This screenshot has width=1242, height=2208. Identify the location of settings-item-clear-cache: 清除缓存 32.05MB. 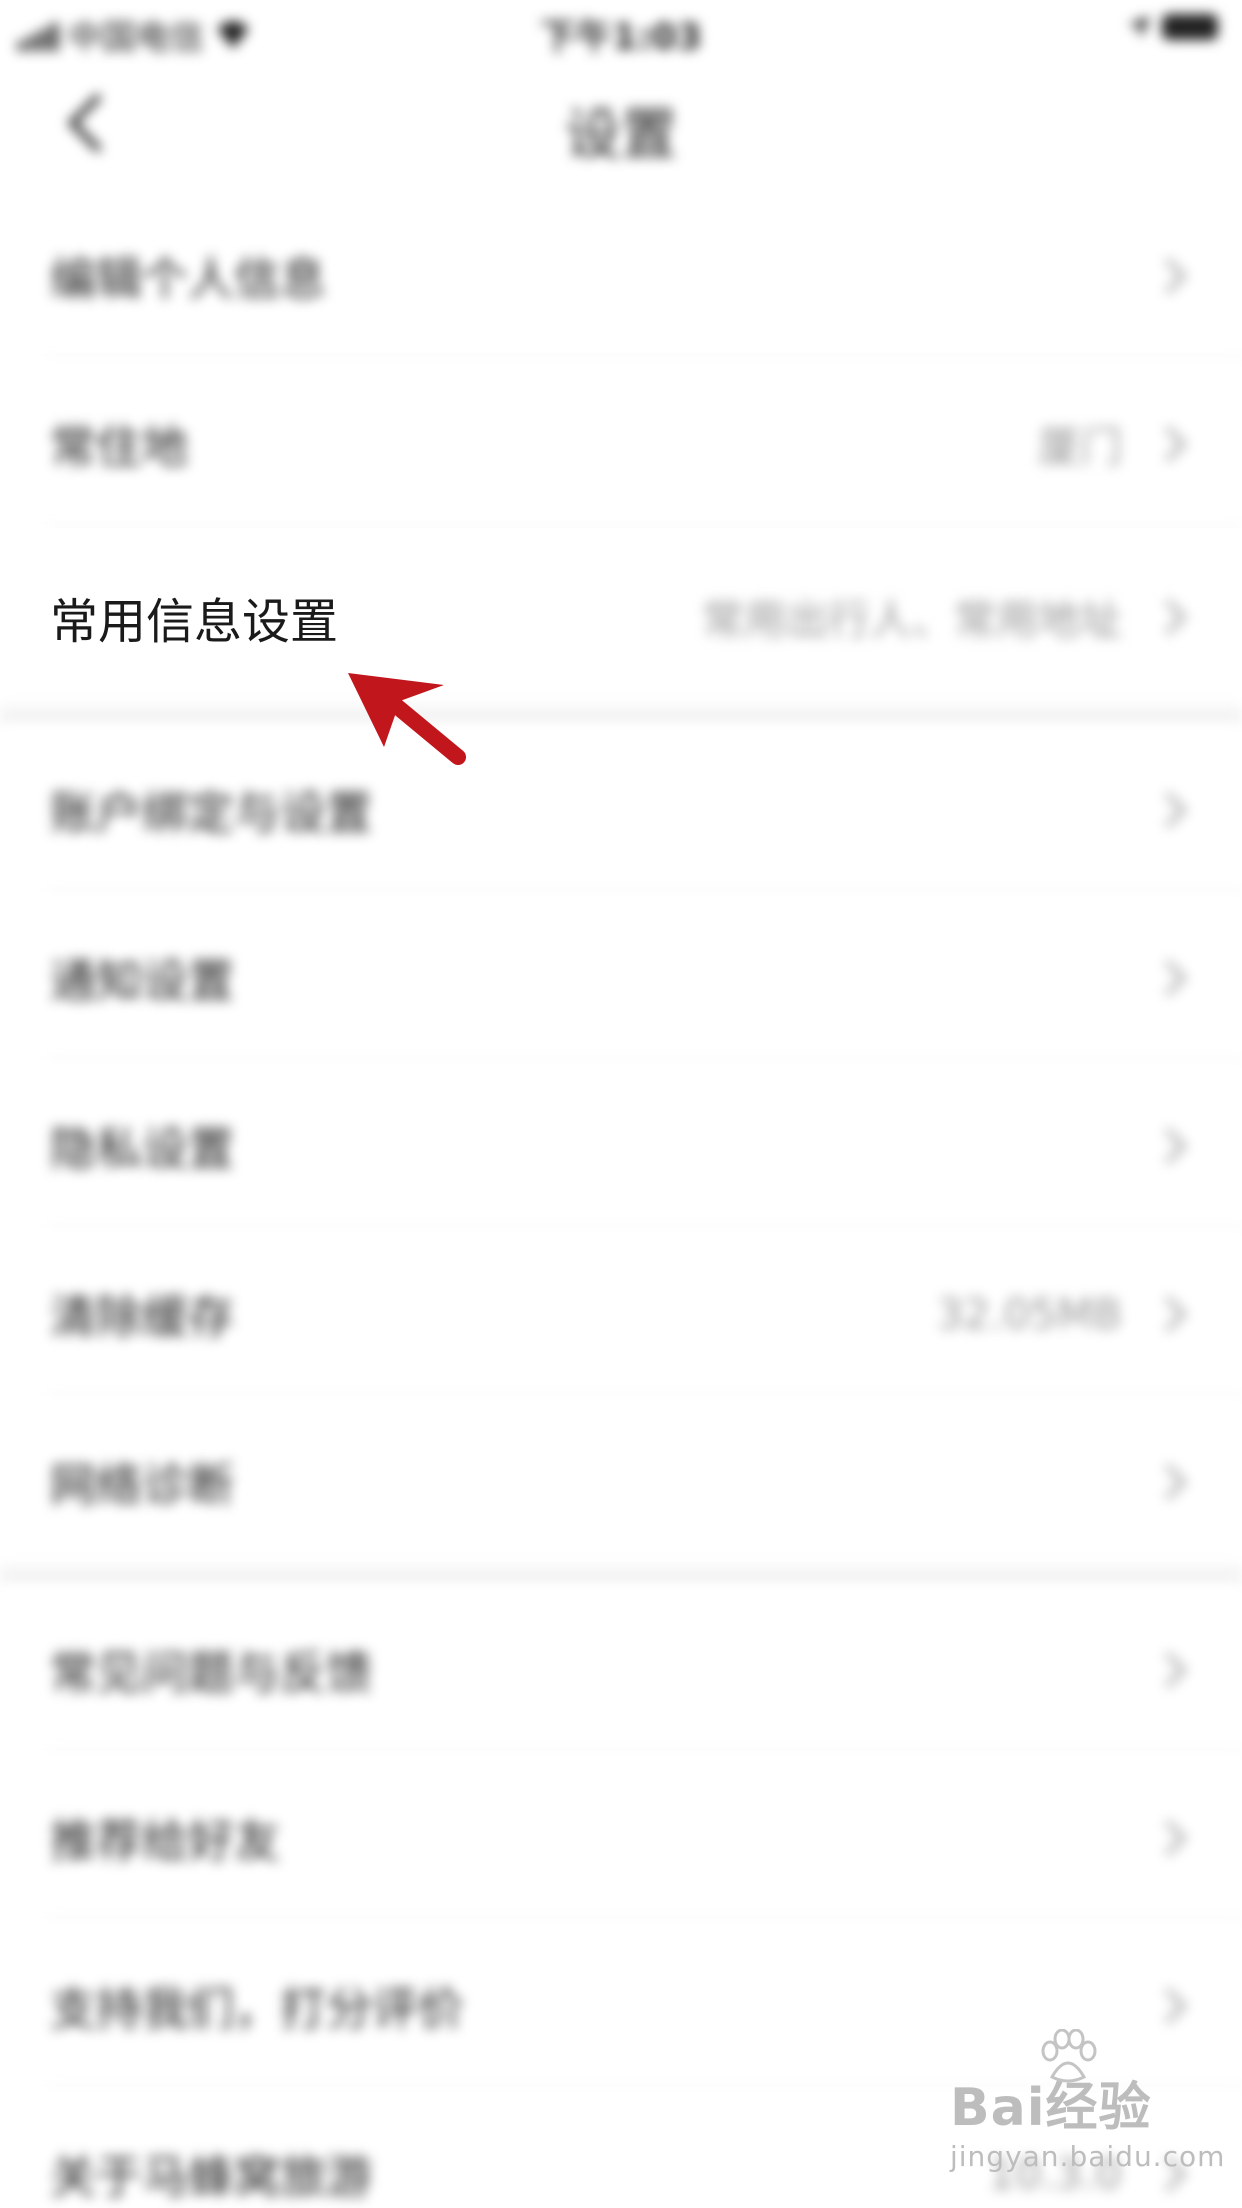
(621, 1314).